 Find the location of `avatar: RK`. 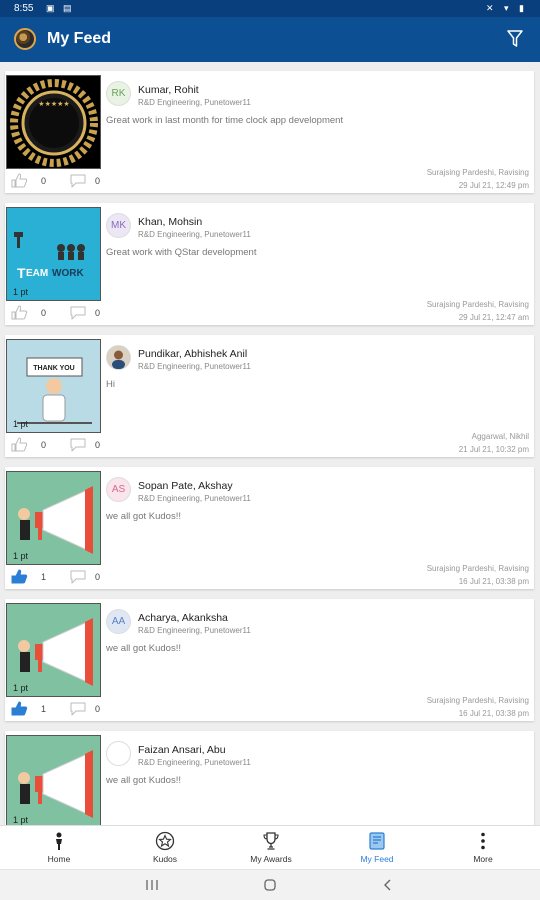

avatar: RK is located at coordinates (118, 93).